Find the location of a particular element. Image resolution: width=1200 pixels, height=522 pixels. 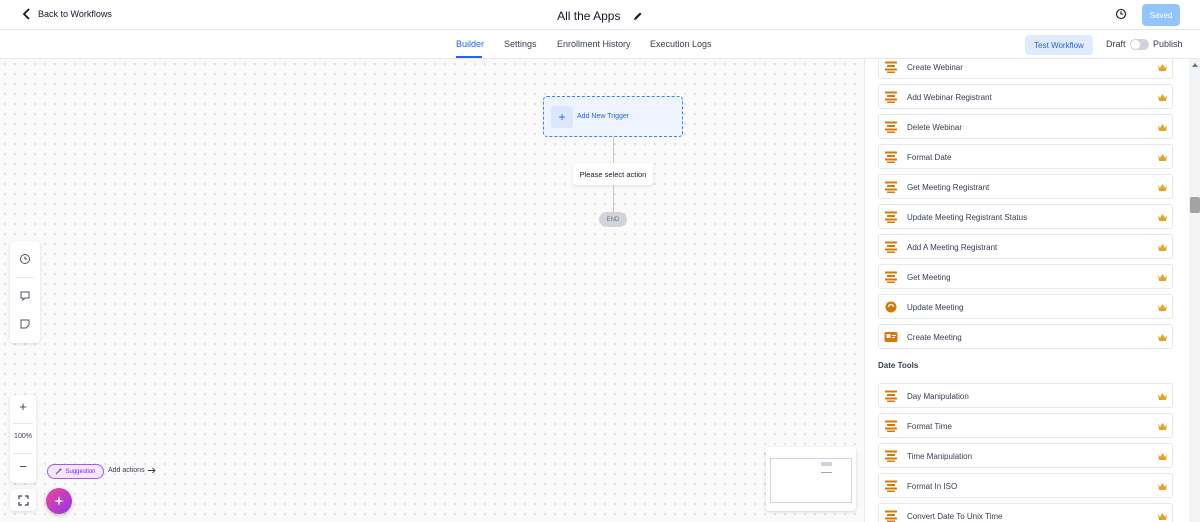

publish-toggle is located at coordinates (1139, 44).